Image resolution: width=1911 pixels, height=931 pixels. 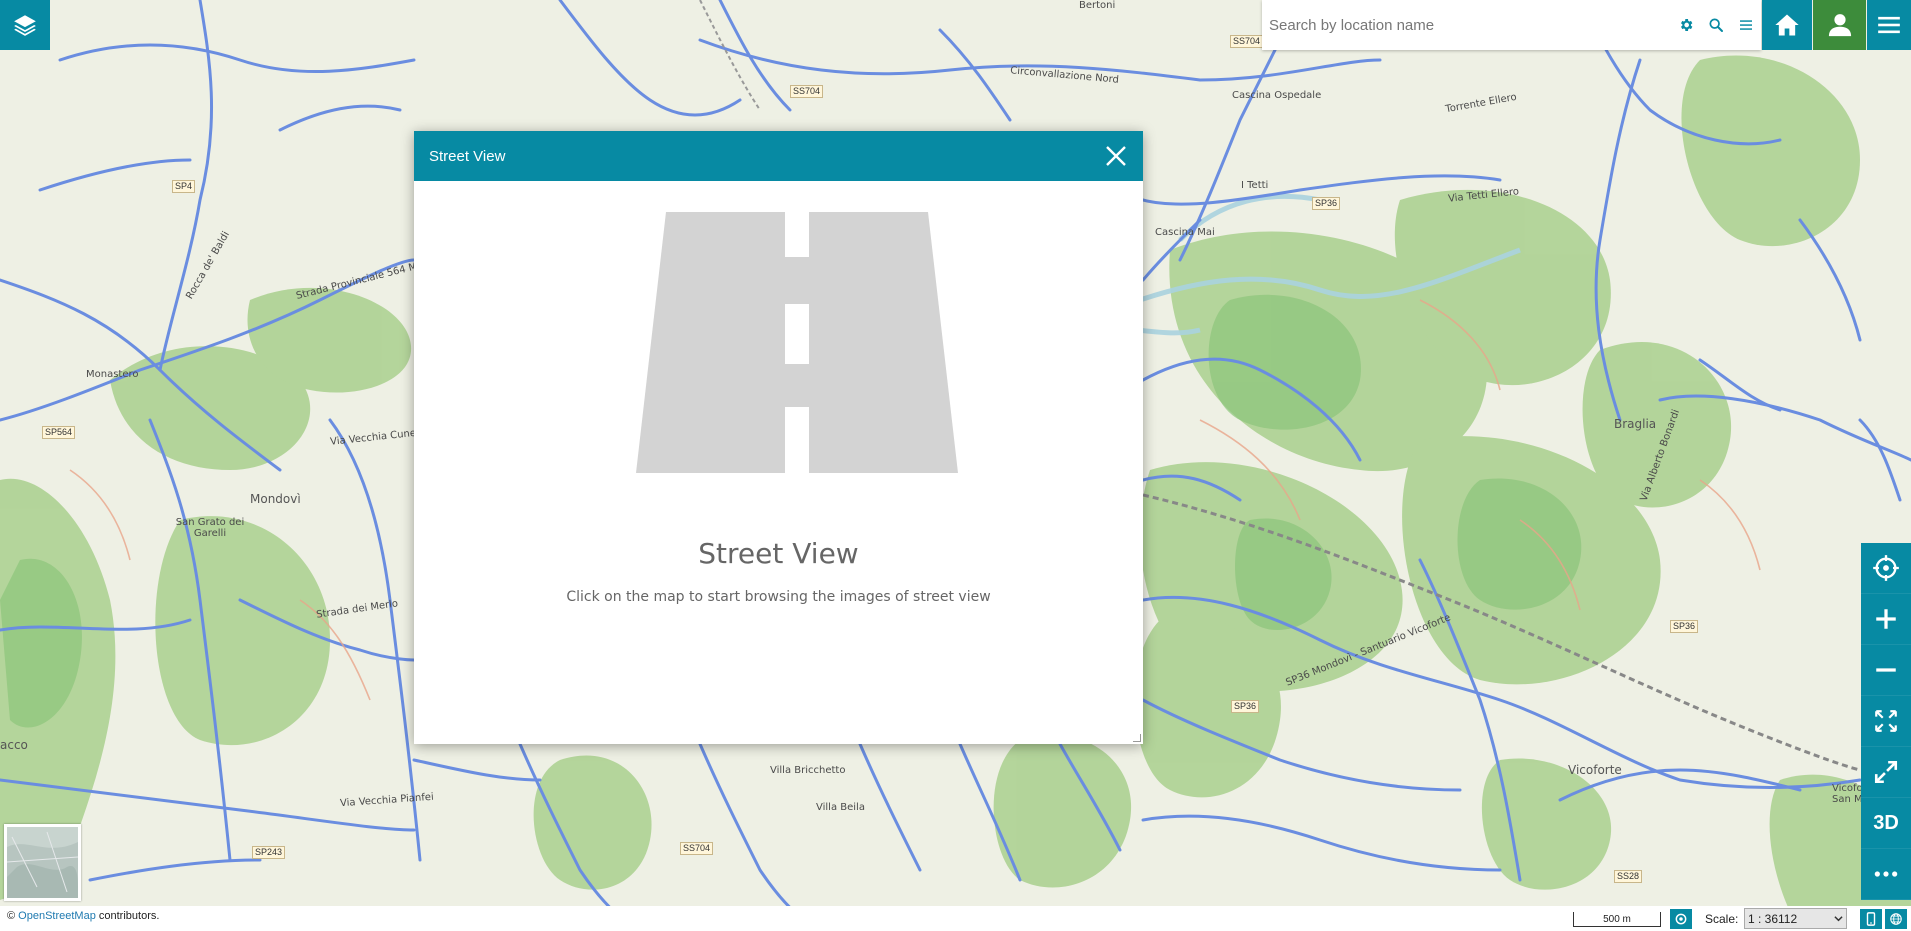 I want to click on extent-icon, so click(x=1886, y=721).